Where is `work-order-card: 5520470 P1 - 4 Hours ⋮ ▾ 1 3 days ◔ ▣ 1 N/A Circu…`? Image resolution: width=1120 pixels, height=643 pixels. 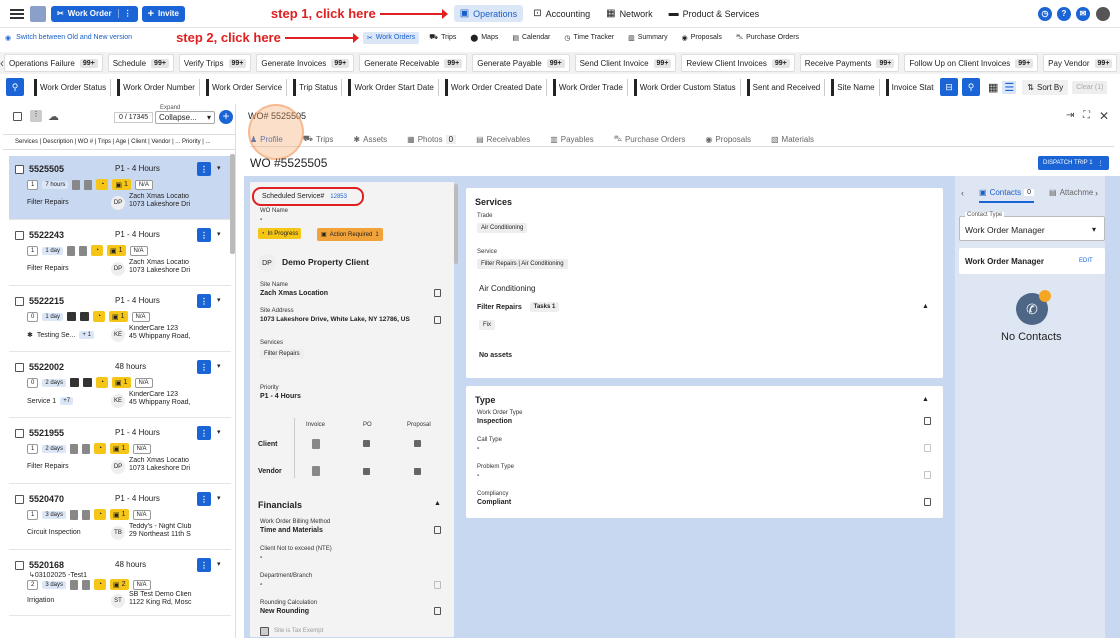 work-order-card: 5520470 P1 - 4 Hours ⋮ ▾ 1 3 days ◔ ▣ 1 N/A Circu… is located at coordinates (120, 518).